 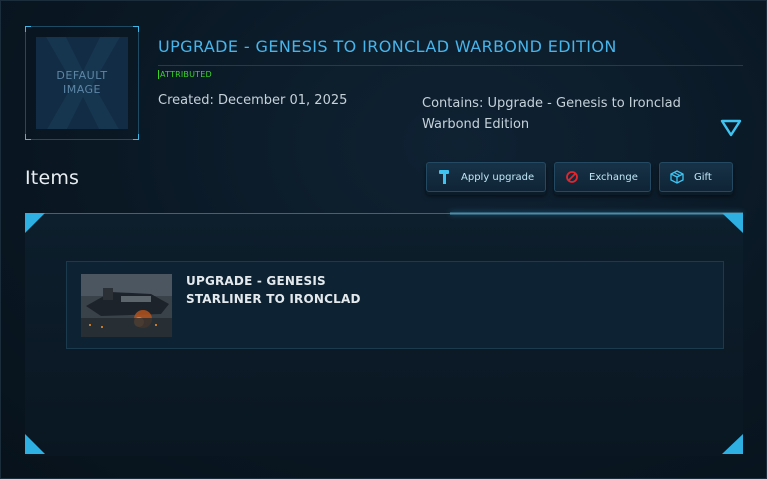 What do you see at coordinates (596, 213) in the screenshot?
I see `panel-highlight` at bounding box center [596, 213].